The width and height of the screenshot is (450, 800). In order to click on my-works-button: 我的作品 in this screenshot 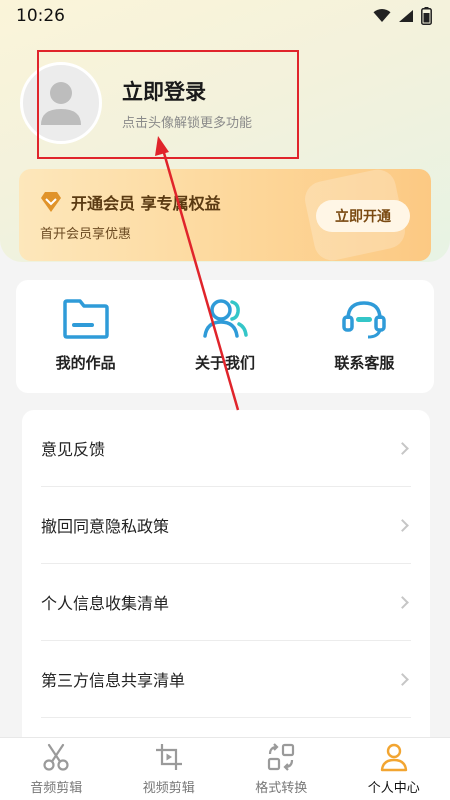, I will do `click(85, 336)`.